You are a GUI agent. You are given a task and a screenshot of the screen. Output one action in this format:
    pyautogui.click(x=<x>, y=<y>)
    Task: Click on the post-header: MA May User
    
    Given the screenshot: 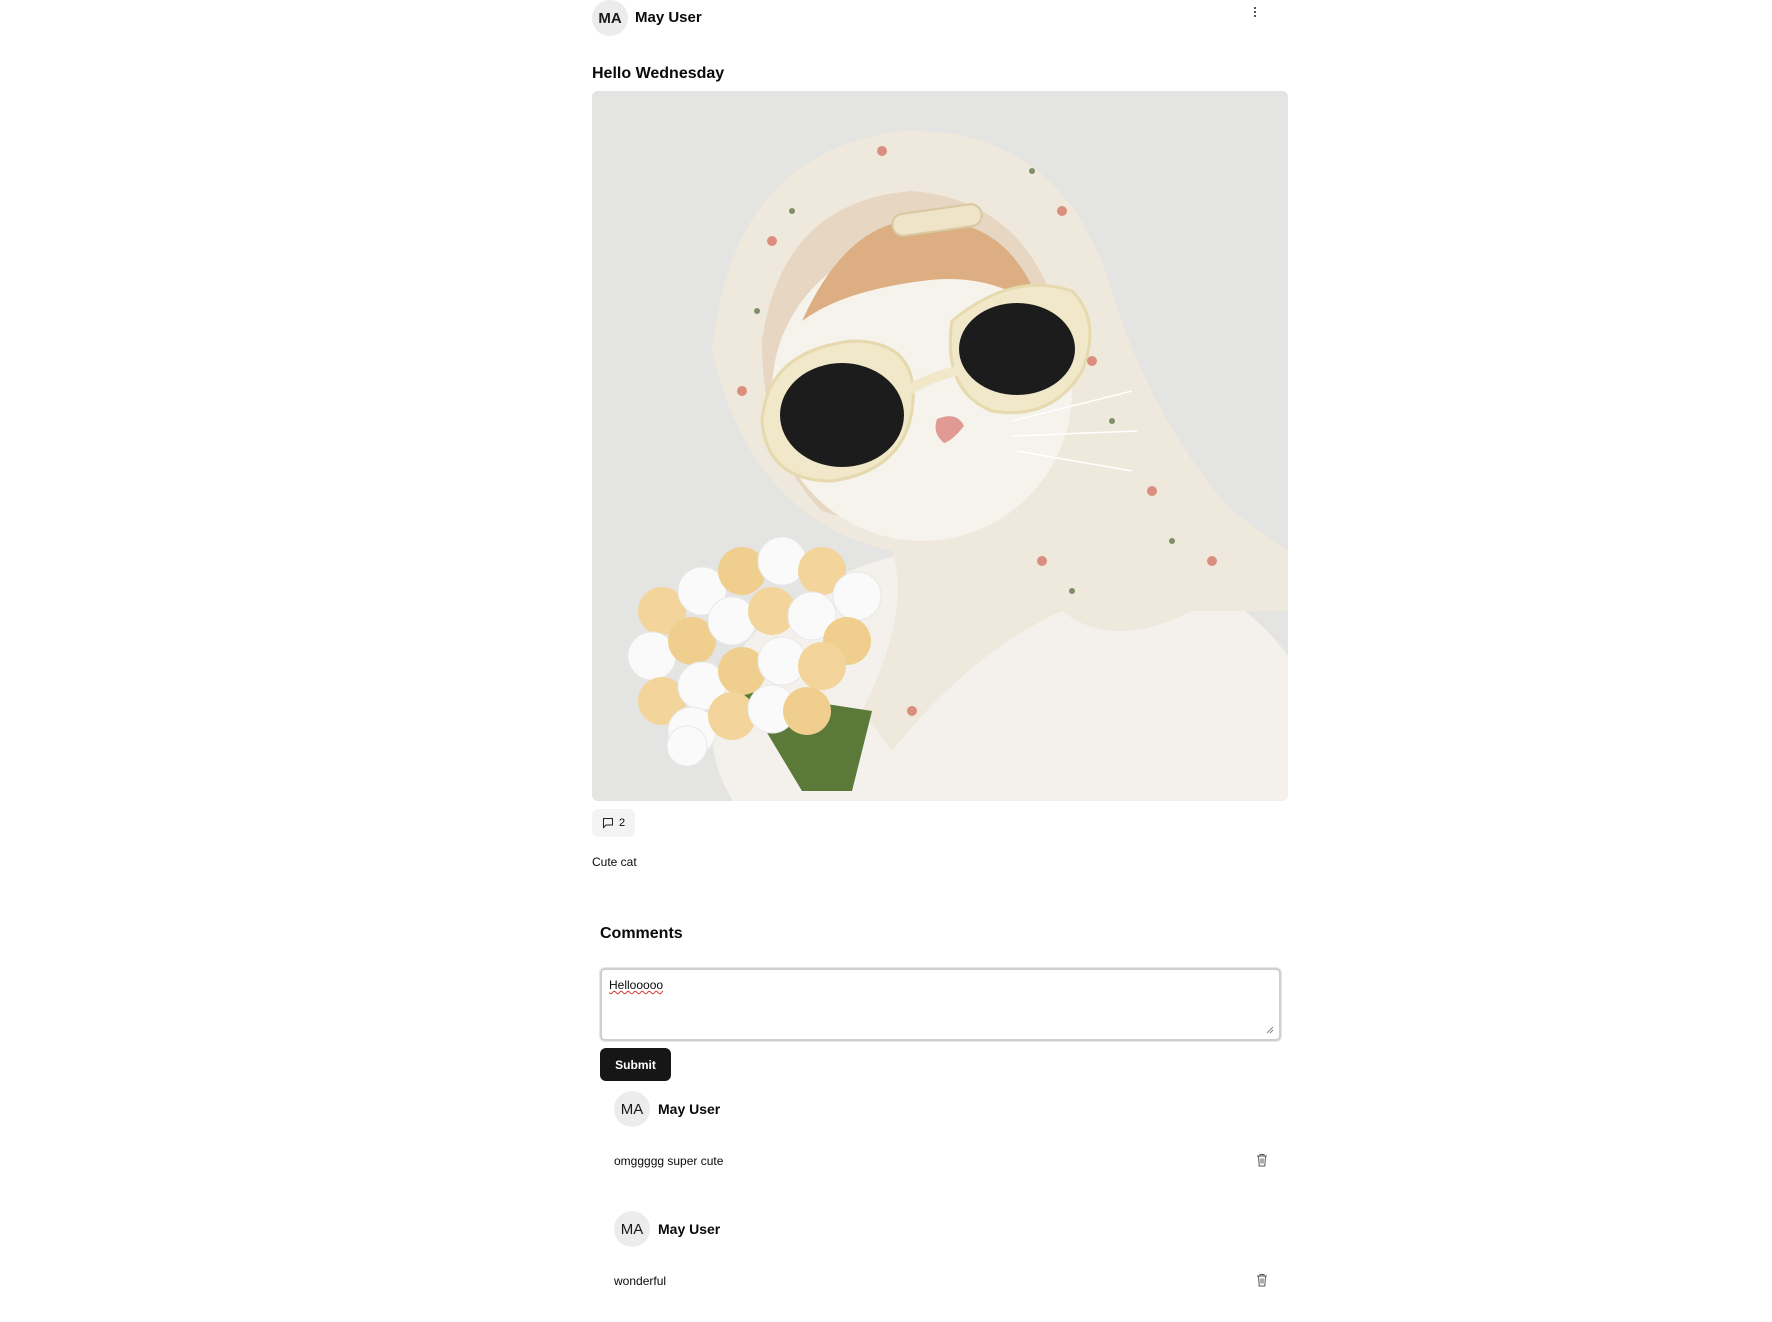 What is the action you would take?
    pyautogui.click(x=940, y=18)
    